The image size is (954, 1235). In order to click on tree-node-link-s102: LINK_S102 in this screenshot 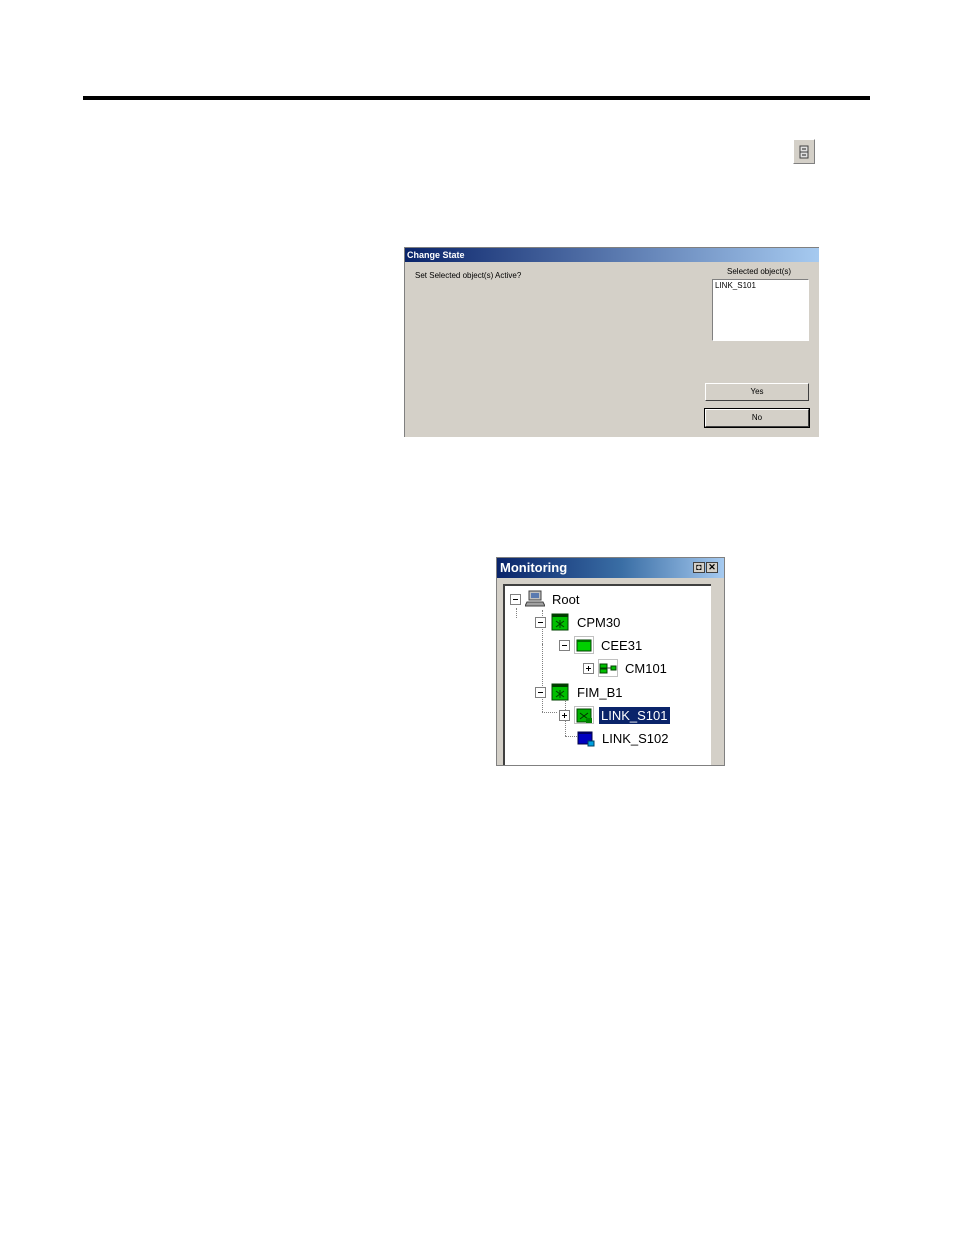, I will do `click(623, 738)`.